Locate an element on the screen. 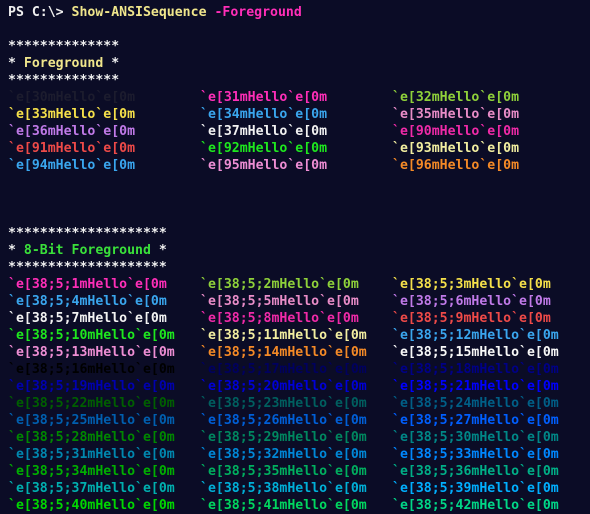  ansi-sample: `e[94mHello`e[0m is located at coordinates (72, 165).